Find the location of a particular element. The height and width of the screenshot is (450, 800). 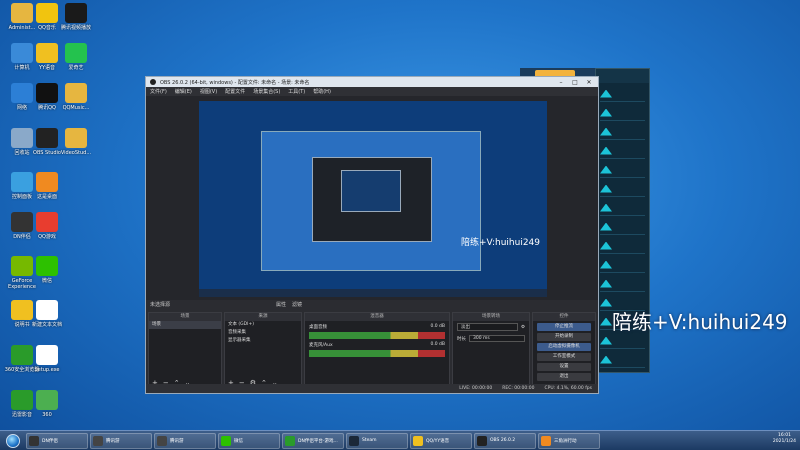

mixer-dock: 混音器 桌面音频 0.0 dB 麦克风/Aux 0.0 dB is located at coordinates (377, 351).